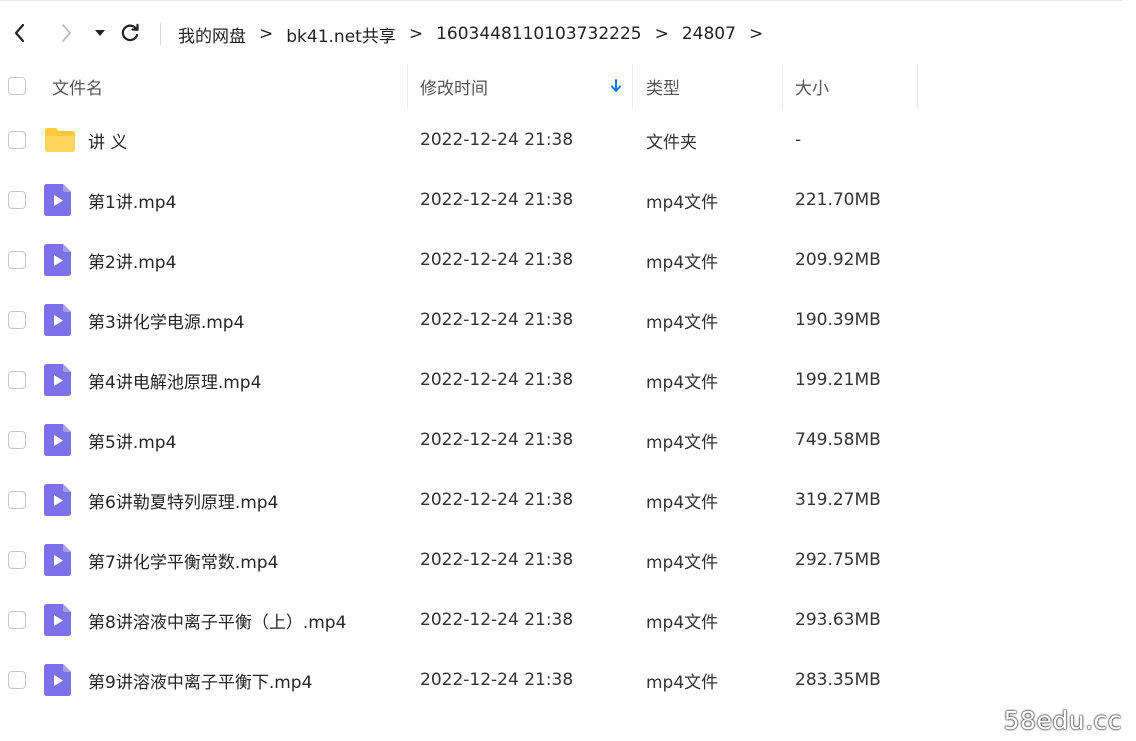 Image resolution: width=1136 pixels, height=741 pixels. I want to click on table-row: 第5讲.mp4 2022-12-24 21:38 mp4文件 749.58MB, so click(568, 440).